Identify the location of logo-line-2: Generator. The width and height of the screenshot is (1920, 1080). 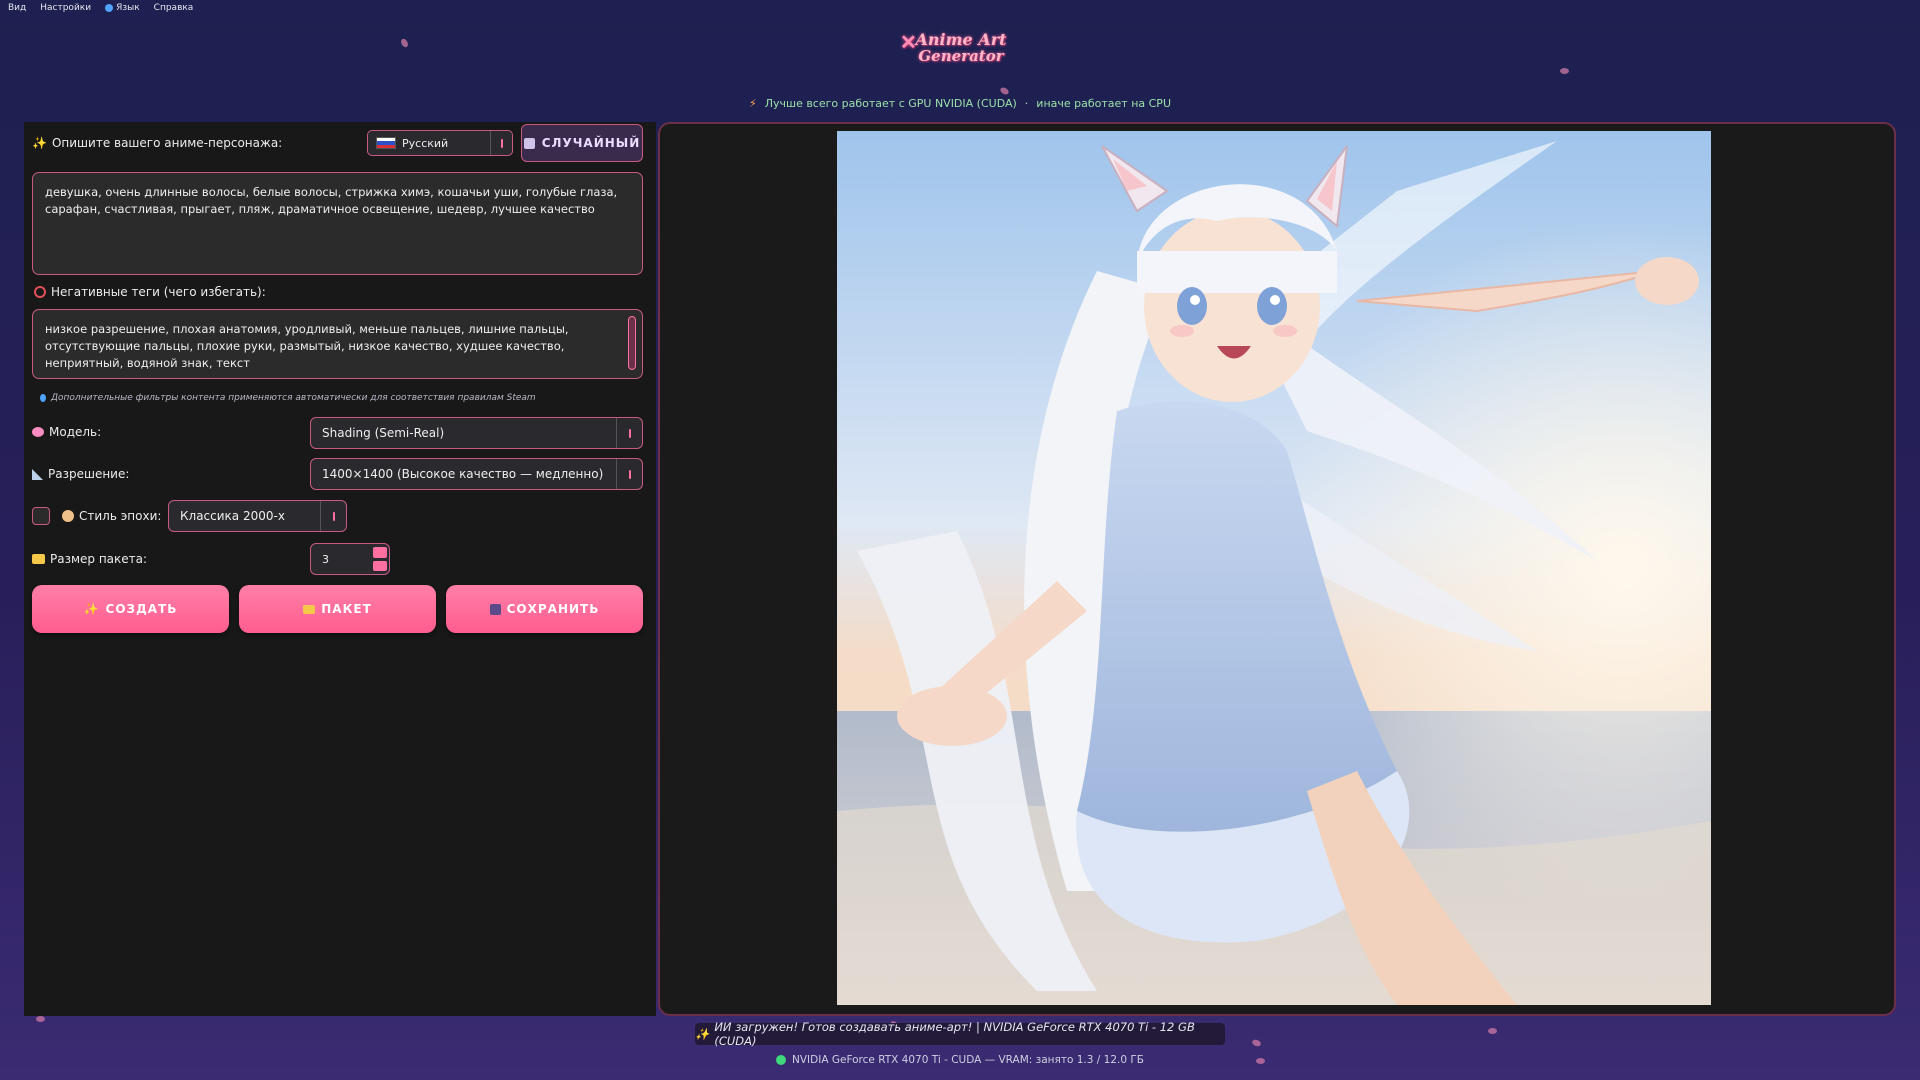
(961, 56).